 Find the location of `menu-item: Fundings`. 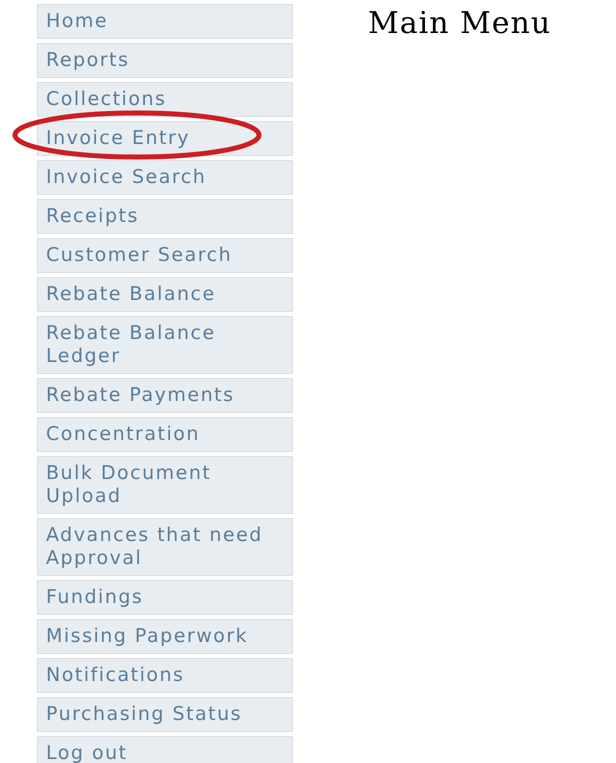

menu-item: Fundings is located at coordinates (165, 597).